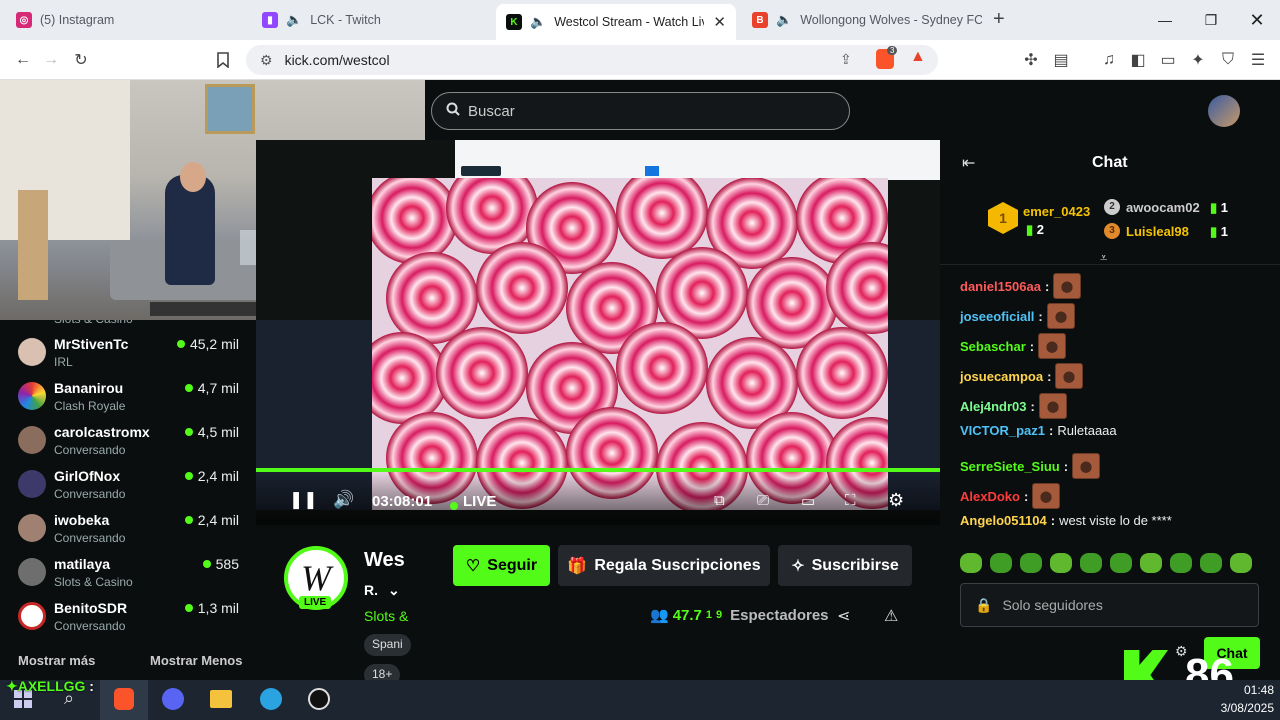 The width and height of the screenshot is (1280, 720). What do you see at coordinates (891, 616) in the screenshot?
I see `report-warning-icon: ⚠` at bounding box center [891, 616].